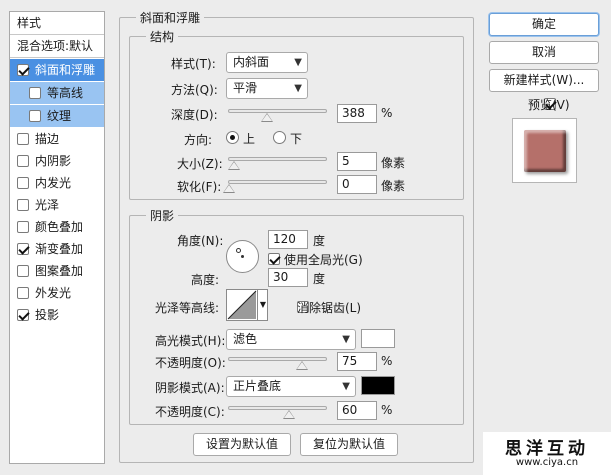 This screenshot has height=475, width=611. Describe the element at coordinates (544, 52) in the screenshot. I see `cancel-button: 取消` at that location.